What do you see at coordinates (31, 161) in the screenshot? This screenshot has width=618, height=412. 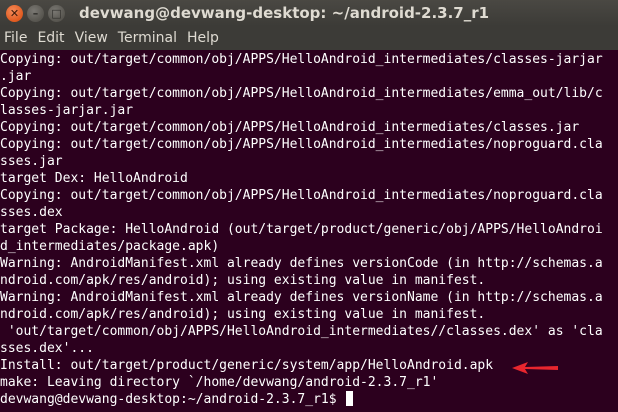 I see `terminal-line: sses.jar` at bounding box center [31, 161].